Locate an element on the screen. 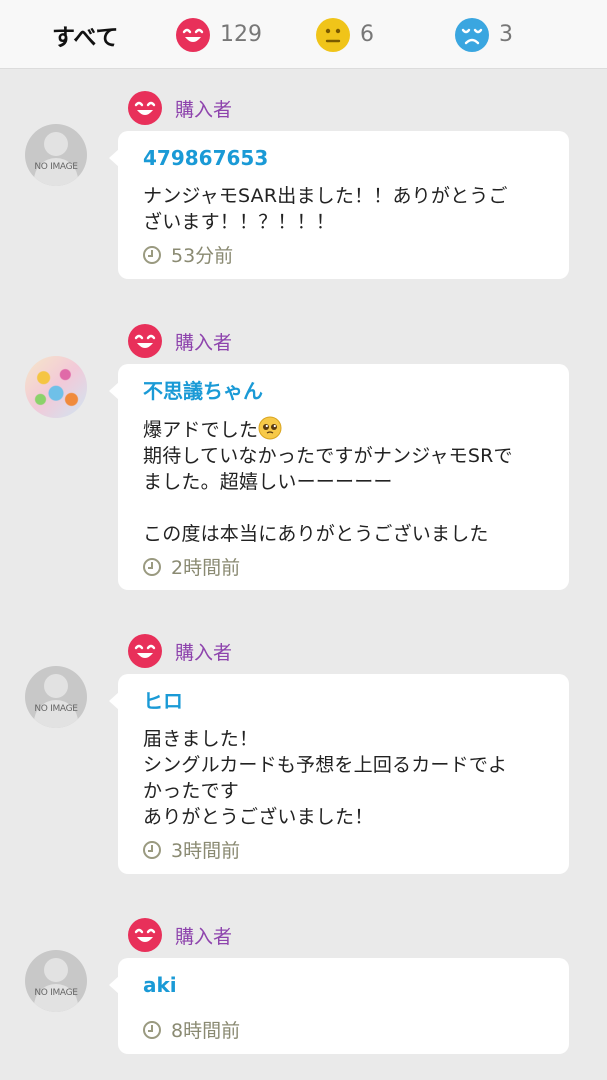 The width and height of the screenshot is (607, 1080). review-comment: ナンジャモSAR出ました！！ありがとうご ざいます！！？！！！ is located at coordinates (325, 209).